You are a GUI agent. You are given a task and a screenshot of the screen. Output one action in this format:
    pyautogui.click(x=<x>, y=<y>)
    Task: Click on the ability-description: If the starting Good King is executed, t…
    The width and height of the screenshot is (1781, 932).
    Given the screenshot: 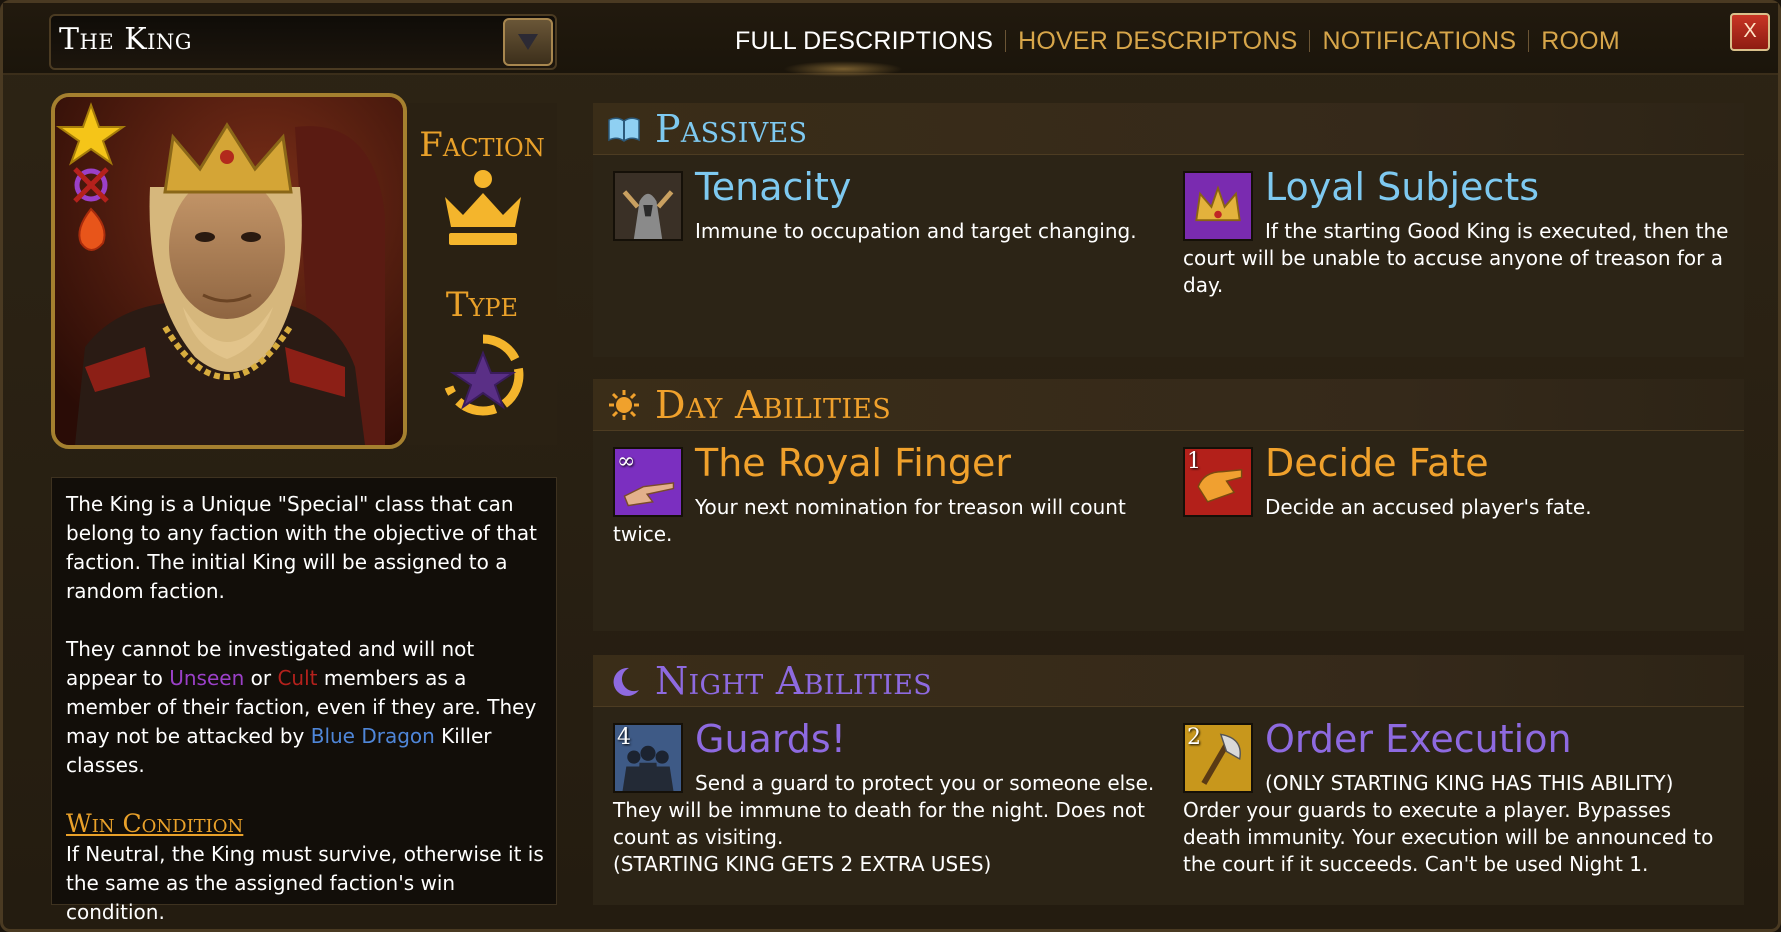 What is the action you would take?
    pyautogui.click(x=1456, y=258)
    